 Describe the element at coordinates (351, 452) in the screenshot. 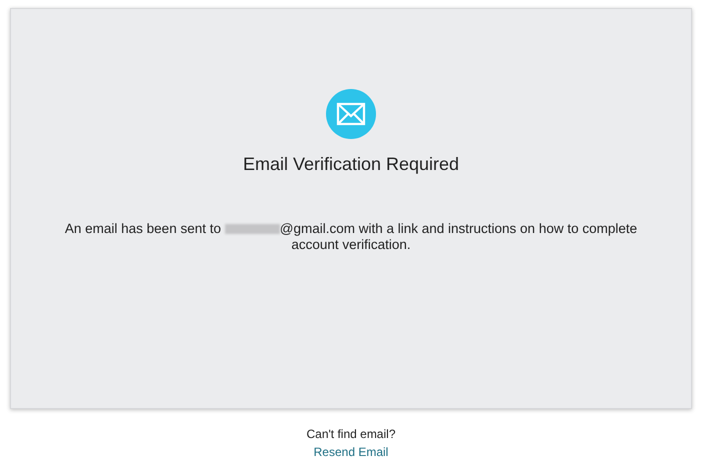

I see `resend-email-link: Resend Email` at that location.